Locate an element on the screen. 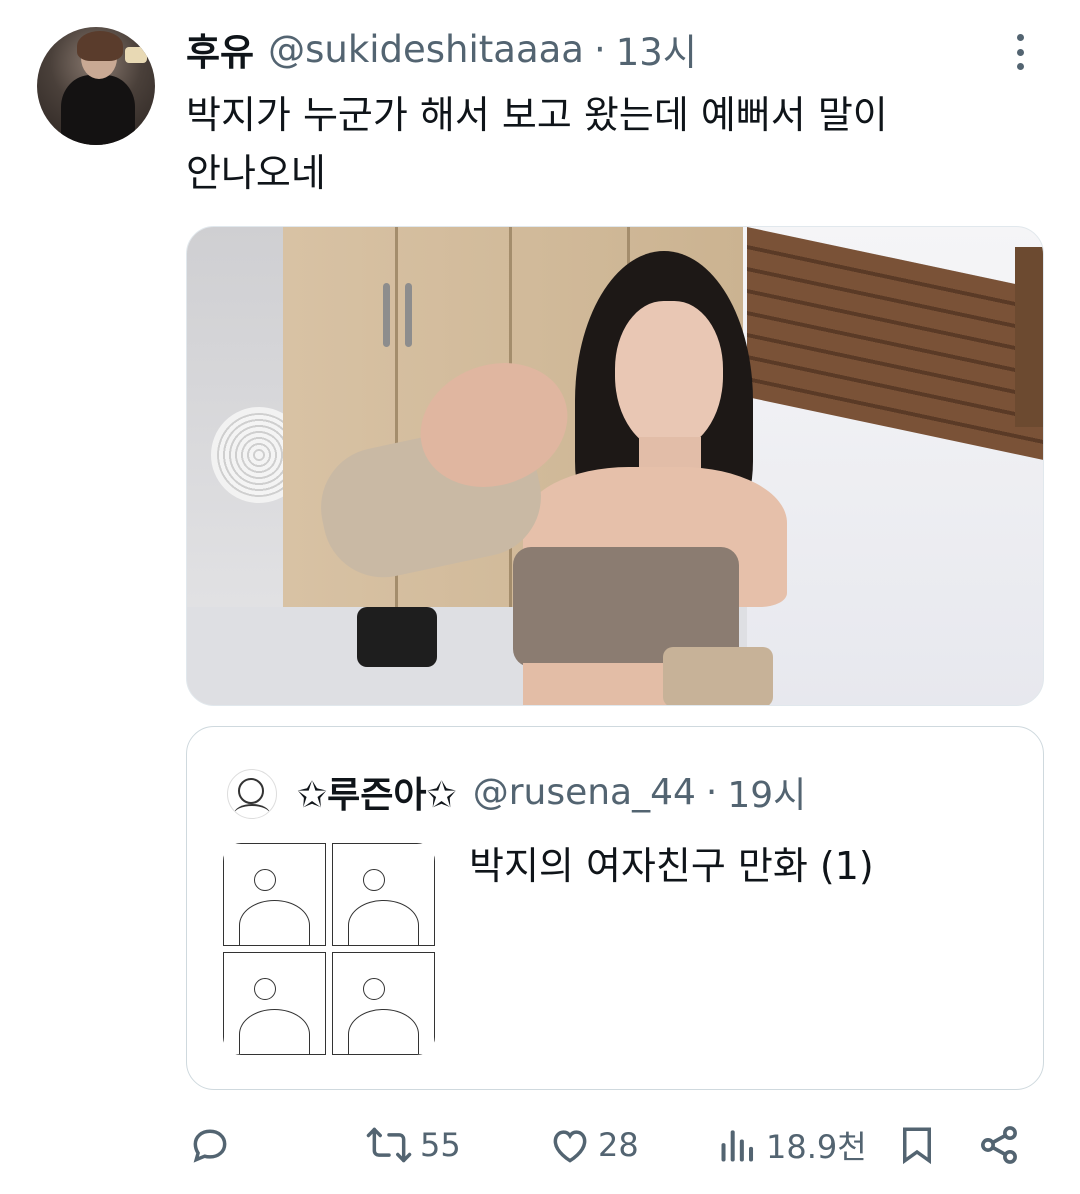  quote-author-avatar is located at coordinates (252, 794).